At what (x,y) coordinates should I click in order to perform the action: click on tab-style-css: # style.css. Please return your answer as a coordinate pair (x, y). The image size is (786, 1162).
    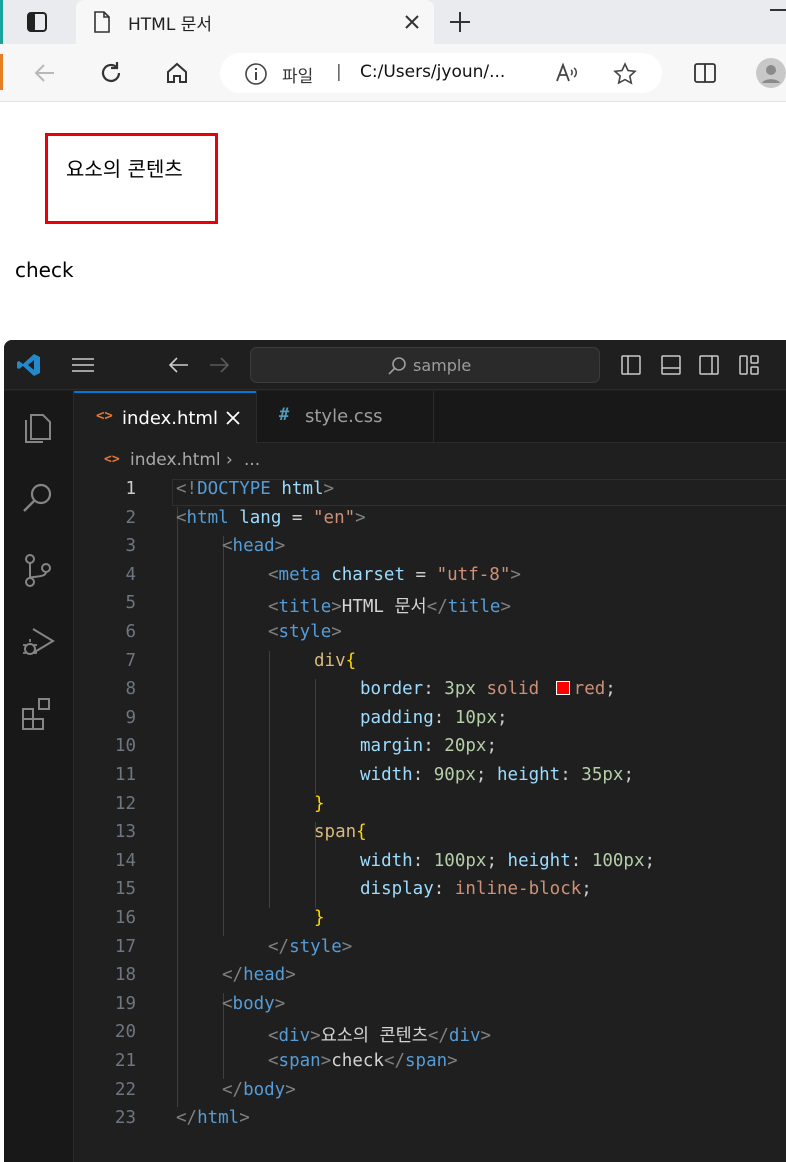
    Looking at the image, I should click on (345, 417).